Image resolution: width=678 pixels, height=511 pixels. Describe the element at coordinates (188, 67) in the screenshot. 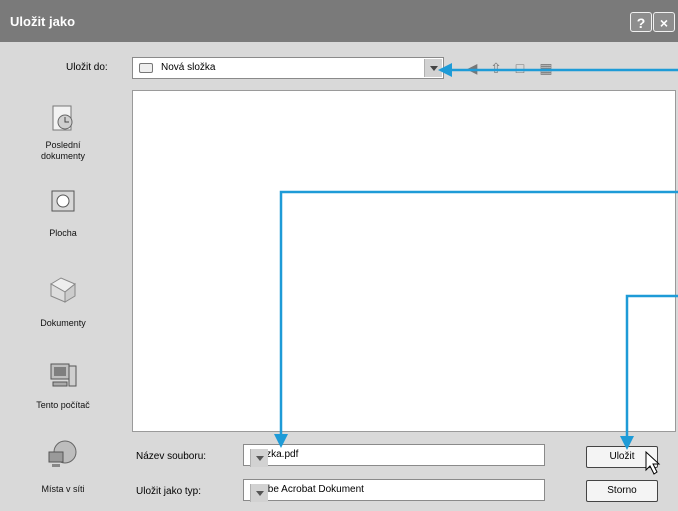

I see `save-in-value: Nová složka` at that location.